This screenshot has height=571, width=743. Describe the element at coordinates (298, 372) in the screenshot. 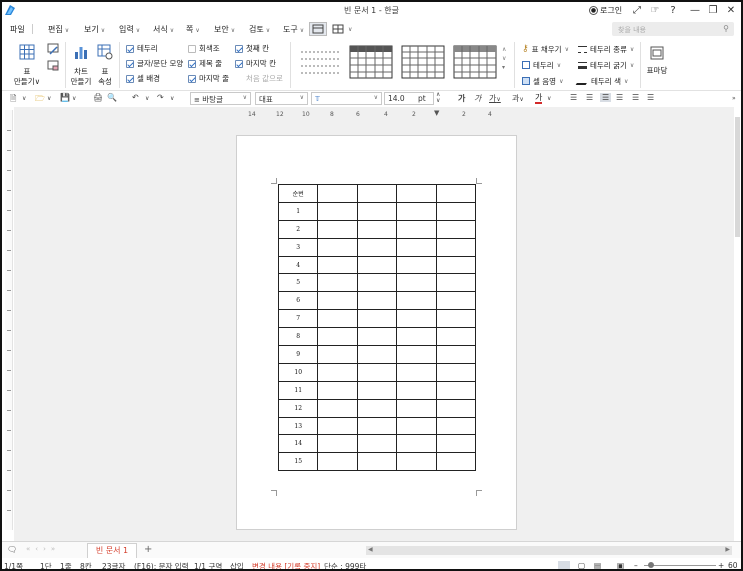

I see `row-number-cell: 10` at that location.